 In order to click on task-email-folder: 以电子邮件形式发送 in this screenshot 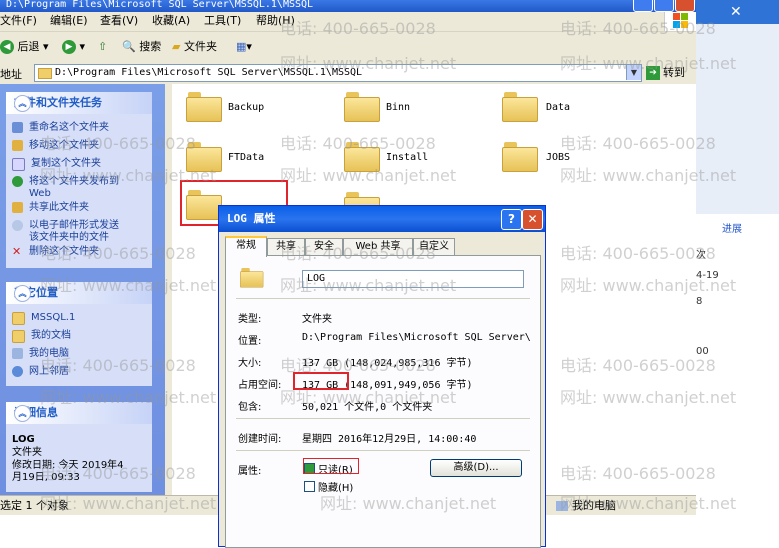, I will do `click(65, 225)`.